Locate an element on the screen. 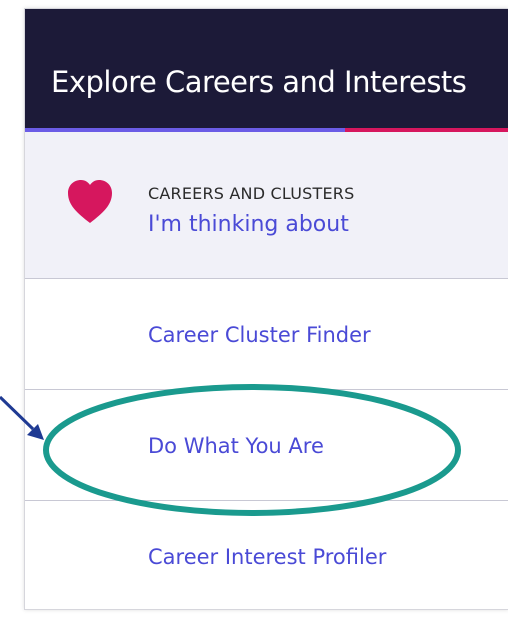 Image resolution: width=508 pixels, height=619 pixels. careers-and-clusters-label: CAREERS AND CLUSTERS is located at coordinates (251, 193).